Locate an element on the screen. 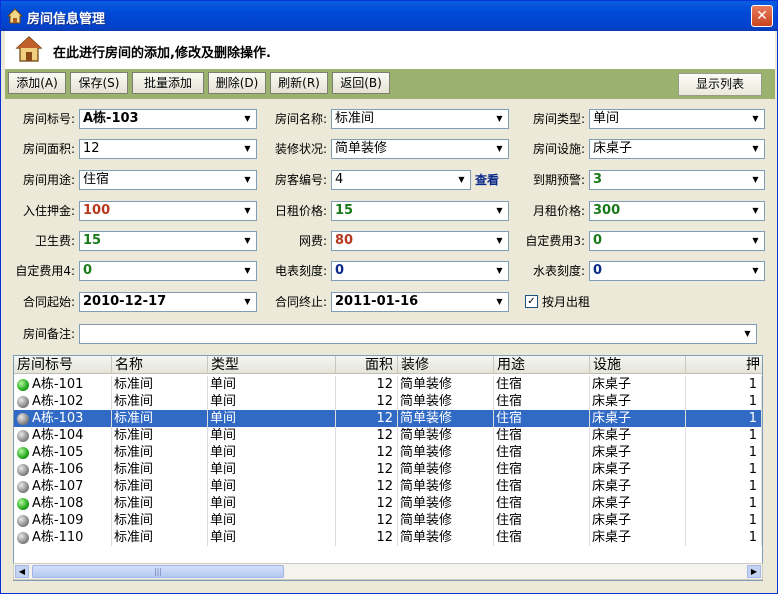 This screenshot has width=778, height=594. table-row: A栋-105 标准间 单间 12 简单装修 住宿 床桌子 1 is located at coordinates (388, 452).